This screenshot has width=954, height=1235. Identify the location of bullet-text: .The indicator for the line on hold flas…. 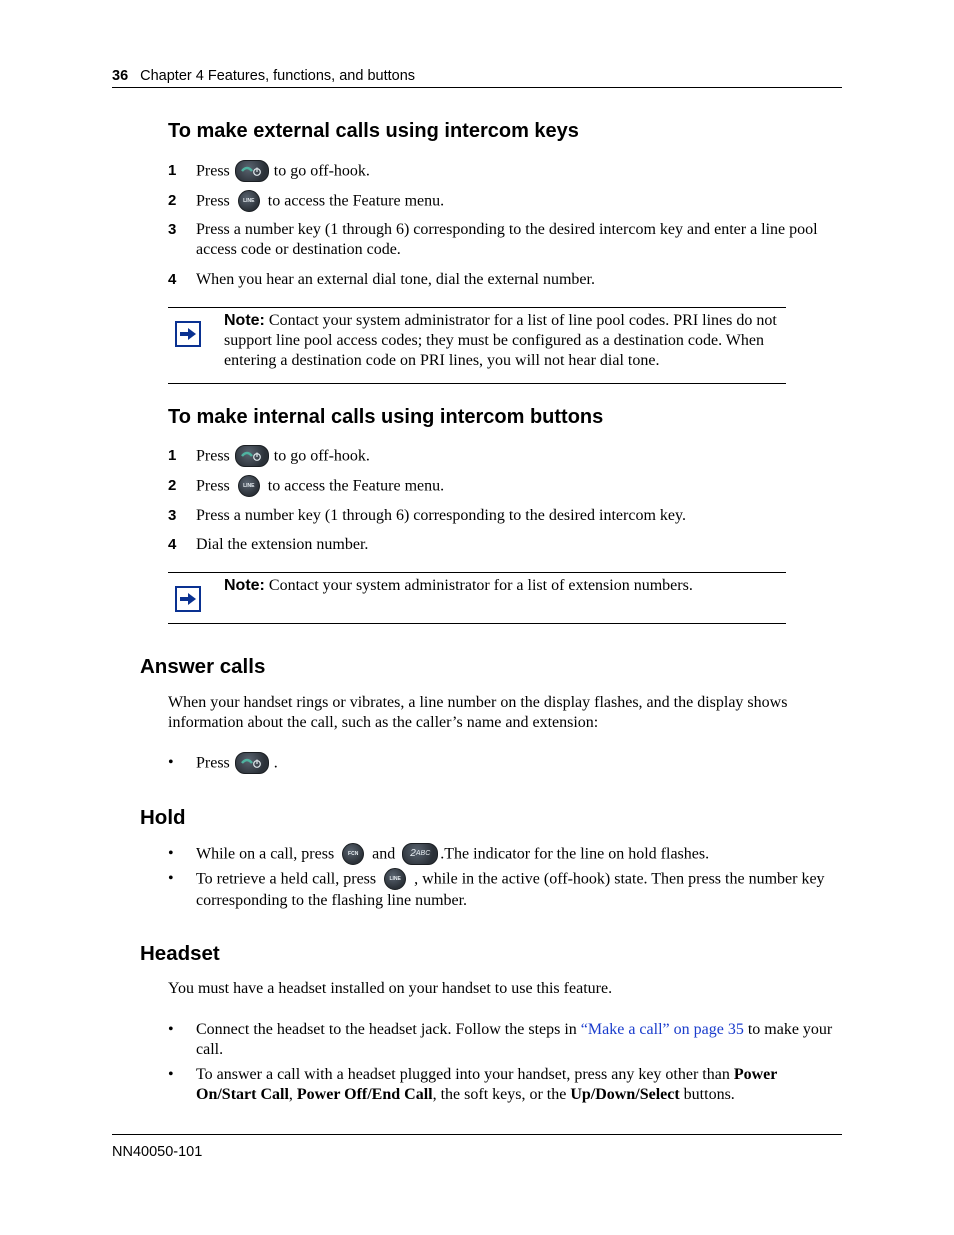
(575, 854).